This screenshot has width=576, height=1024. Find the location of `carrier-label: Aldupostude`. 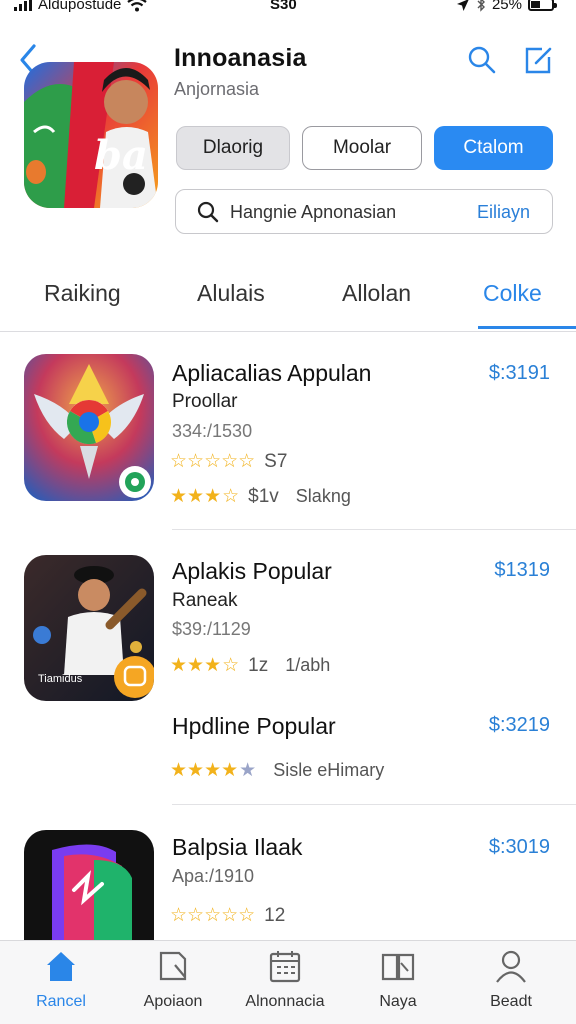

carrier-label: Aldupostude is located at coordinates (80, 6).